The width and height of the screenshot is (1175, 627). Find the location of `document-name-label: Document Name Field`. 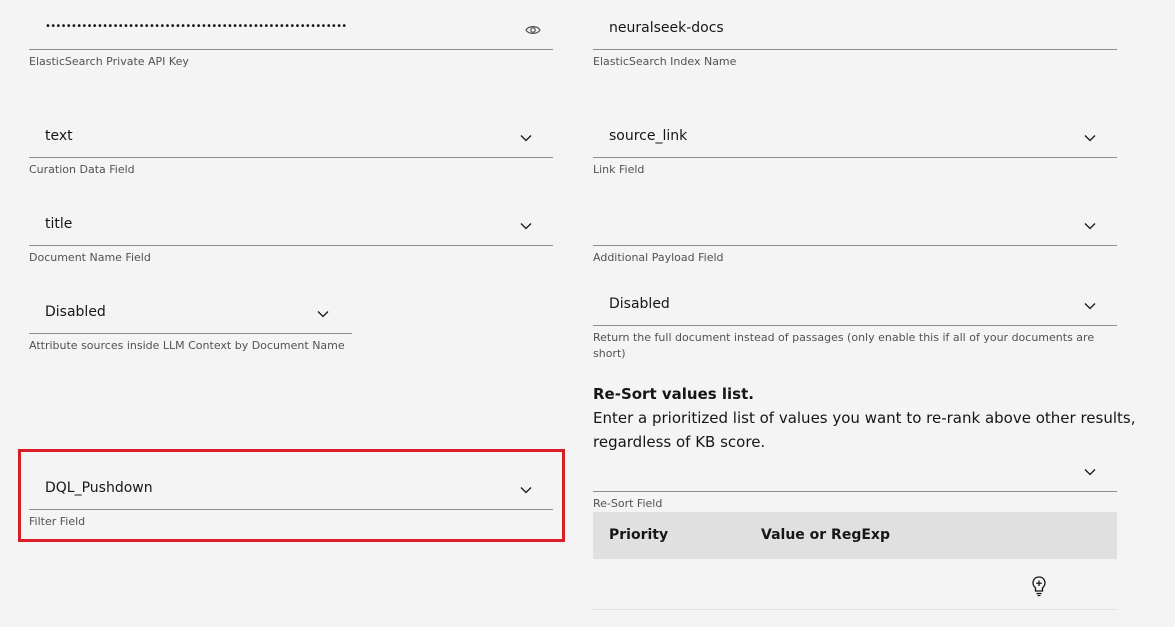

document-name-label: Document Name Field is located at coordinates (90, 257).